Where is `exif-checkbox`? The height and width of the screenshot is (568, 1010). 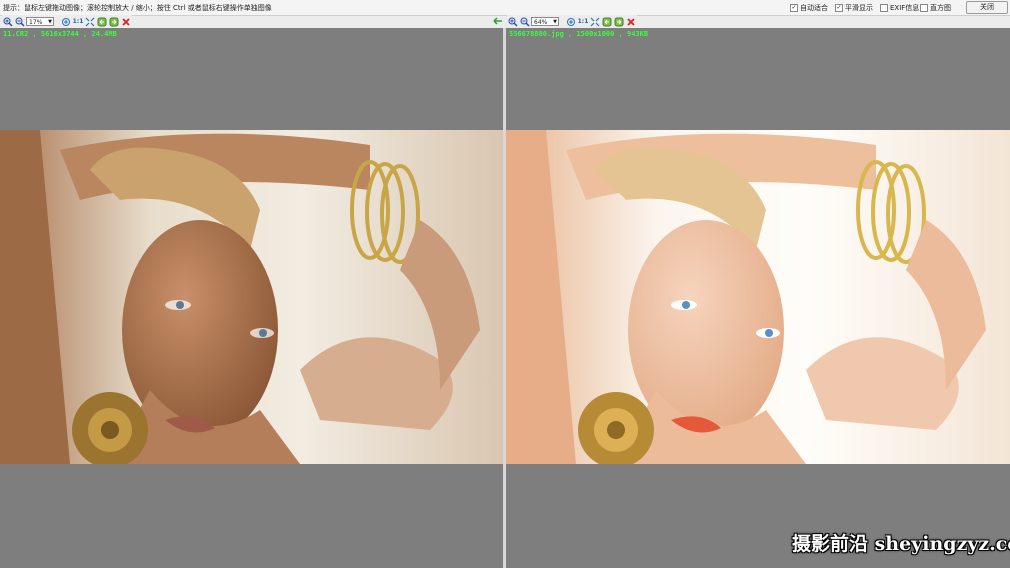 exif-checkbox is located at coordinates (884, 8).